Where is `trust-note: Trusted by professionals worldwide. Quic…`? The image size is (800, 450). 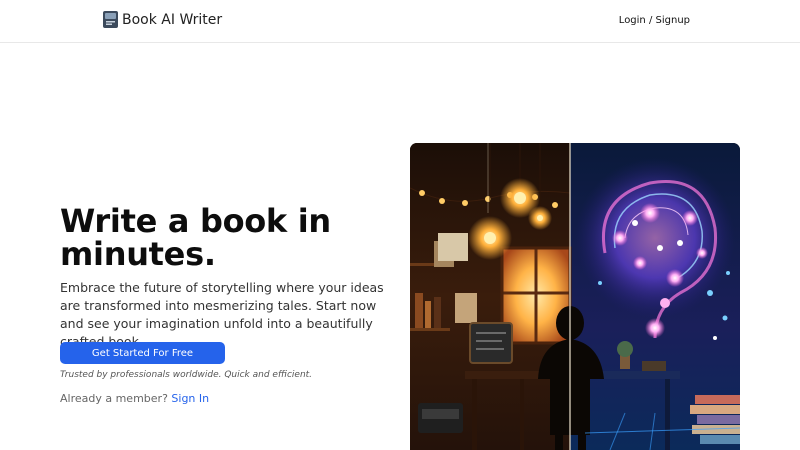
trust-note: Trusted by professionals worldwide. Quic… is located at coordinates (186, 375).